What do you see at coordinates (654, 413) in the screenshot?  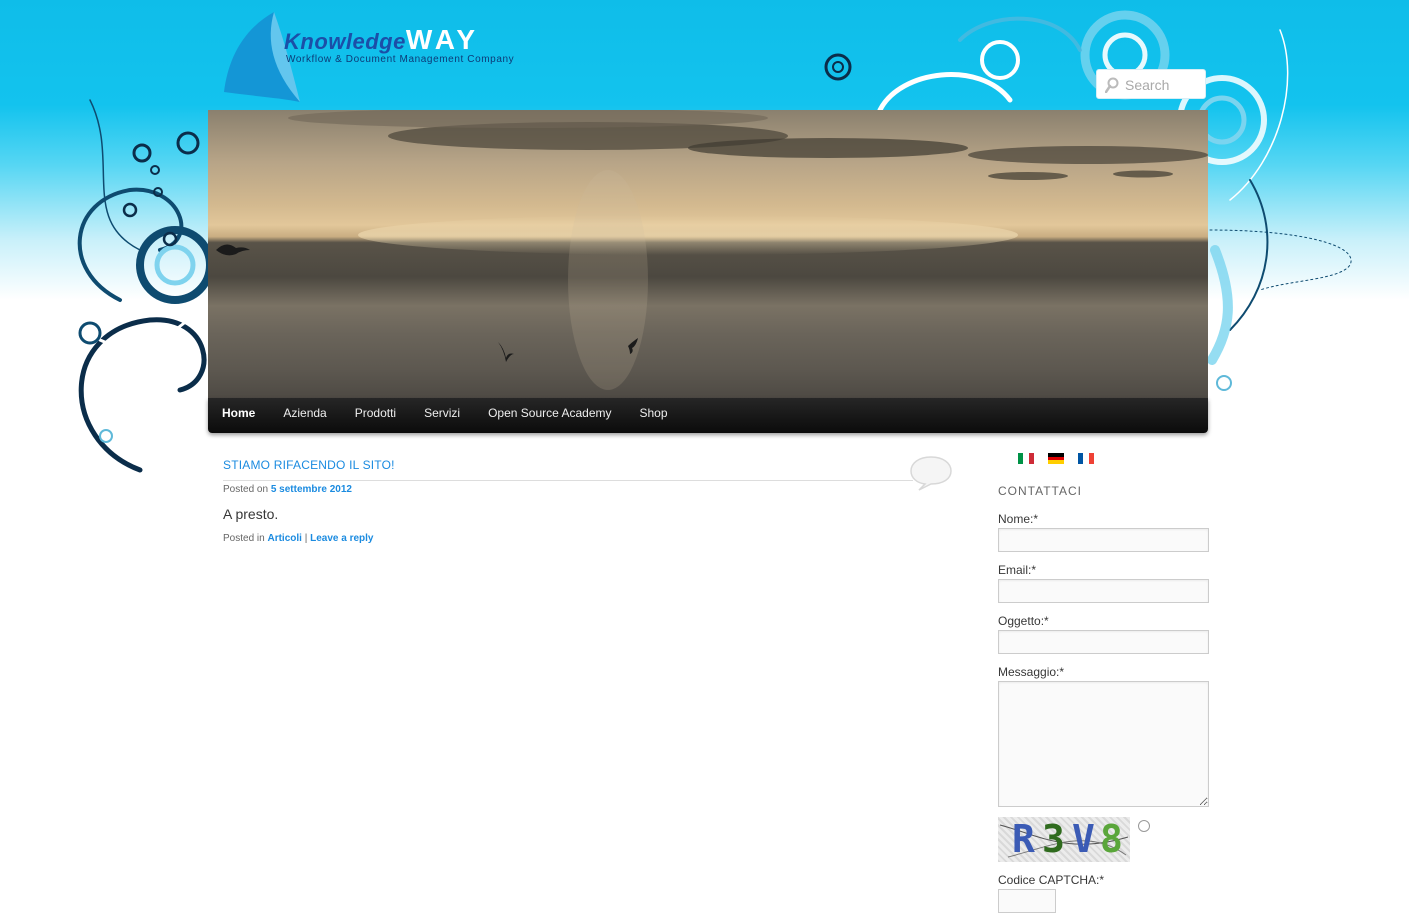 I see `nav-item-shop: Shop` at bounding box center [654, 413].